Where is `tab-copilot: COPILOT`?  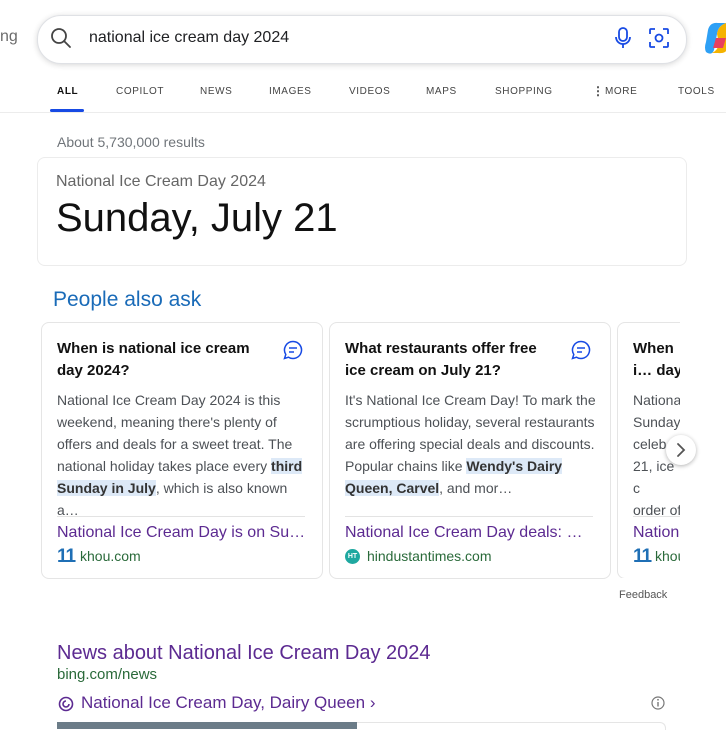
tab-copilot: COPILOT is located at coordinates (140, 91).